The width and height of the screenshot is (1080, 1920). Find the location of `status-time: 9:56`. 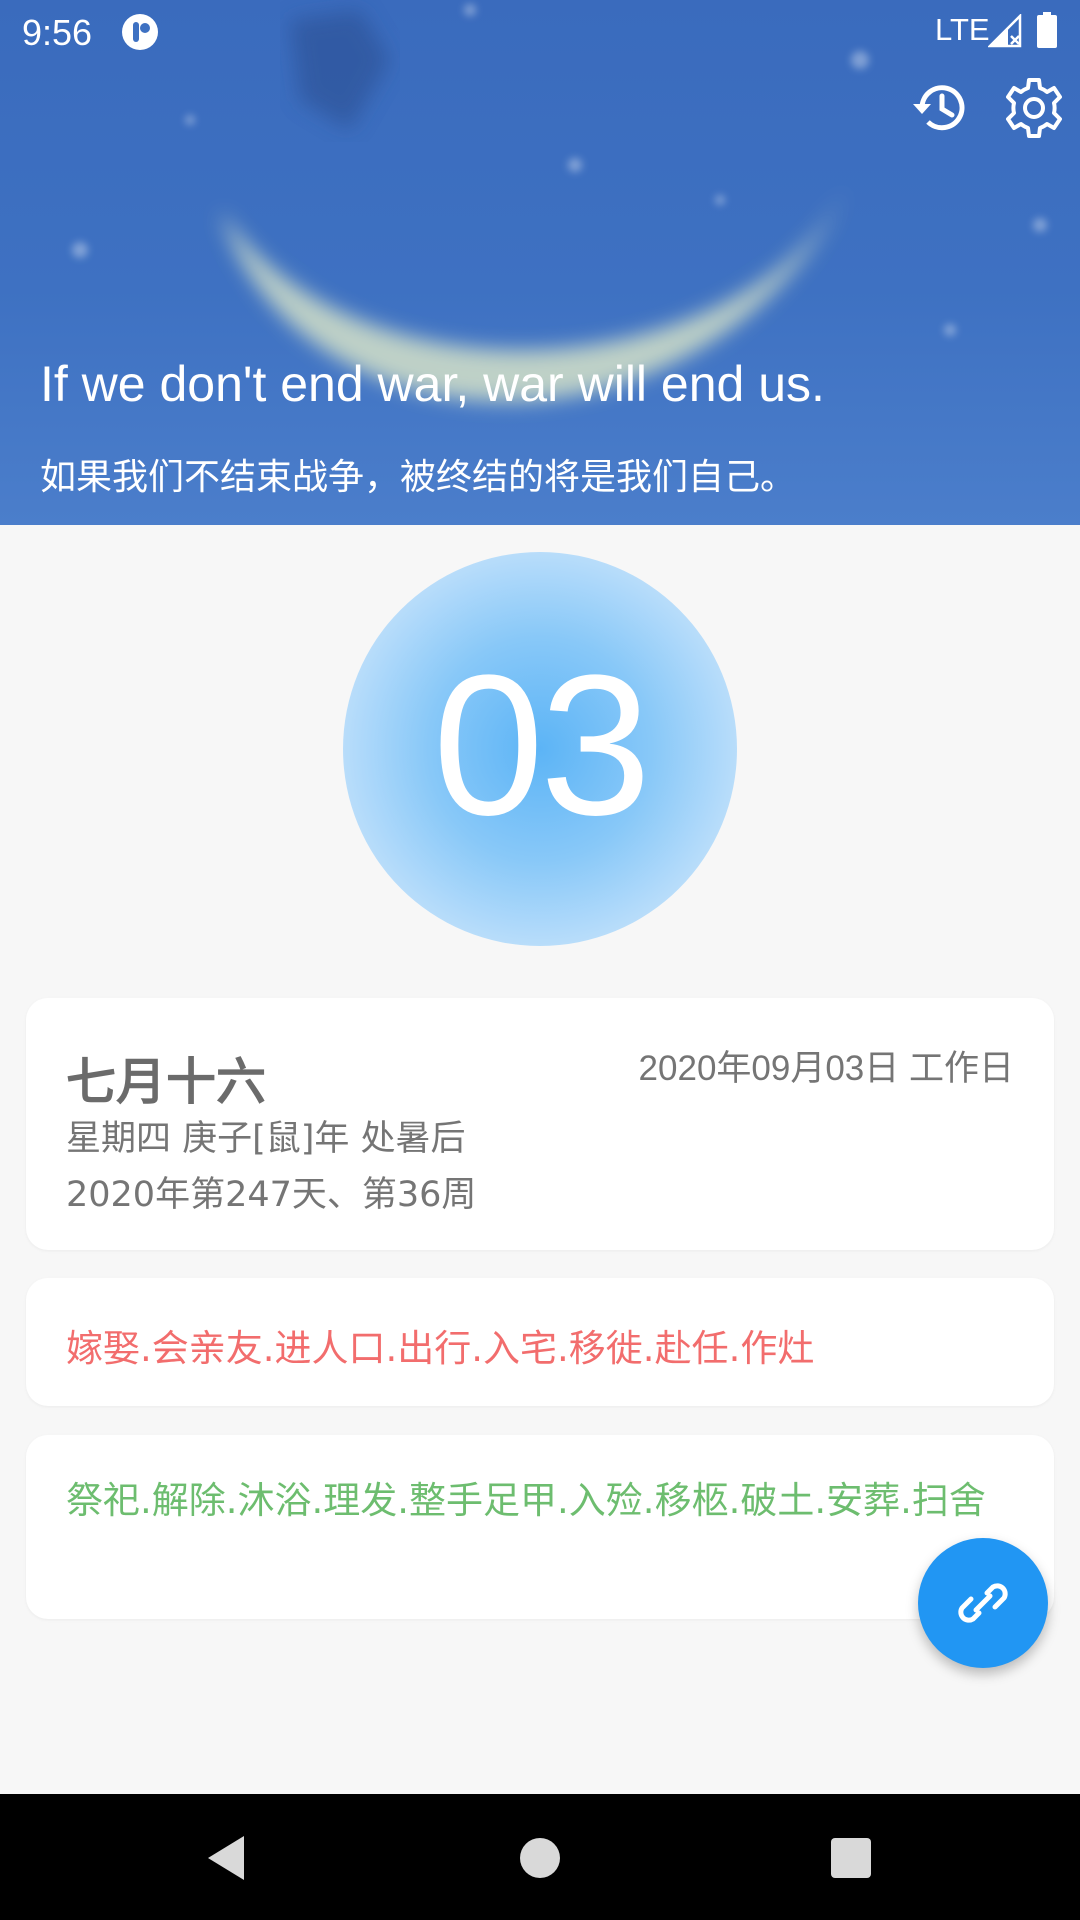

status-time: 9:56 is located at coordinates (57, 32).